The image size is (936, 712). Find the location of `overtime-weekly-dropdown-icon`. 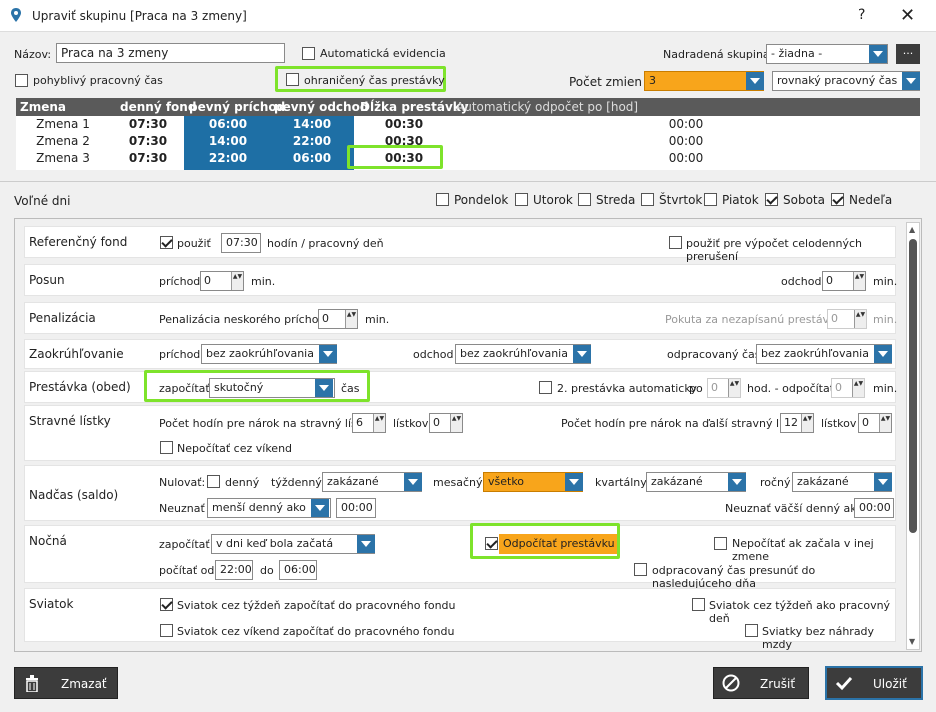

overtime-weekly-dropdown-icon is located at coordinates (413, 482).